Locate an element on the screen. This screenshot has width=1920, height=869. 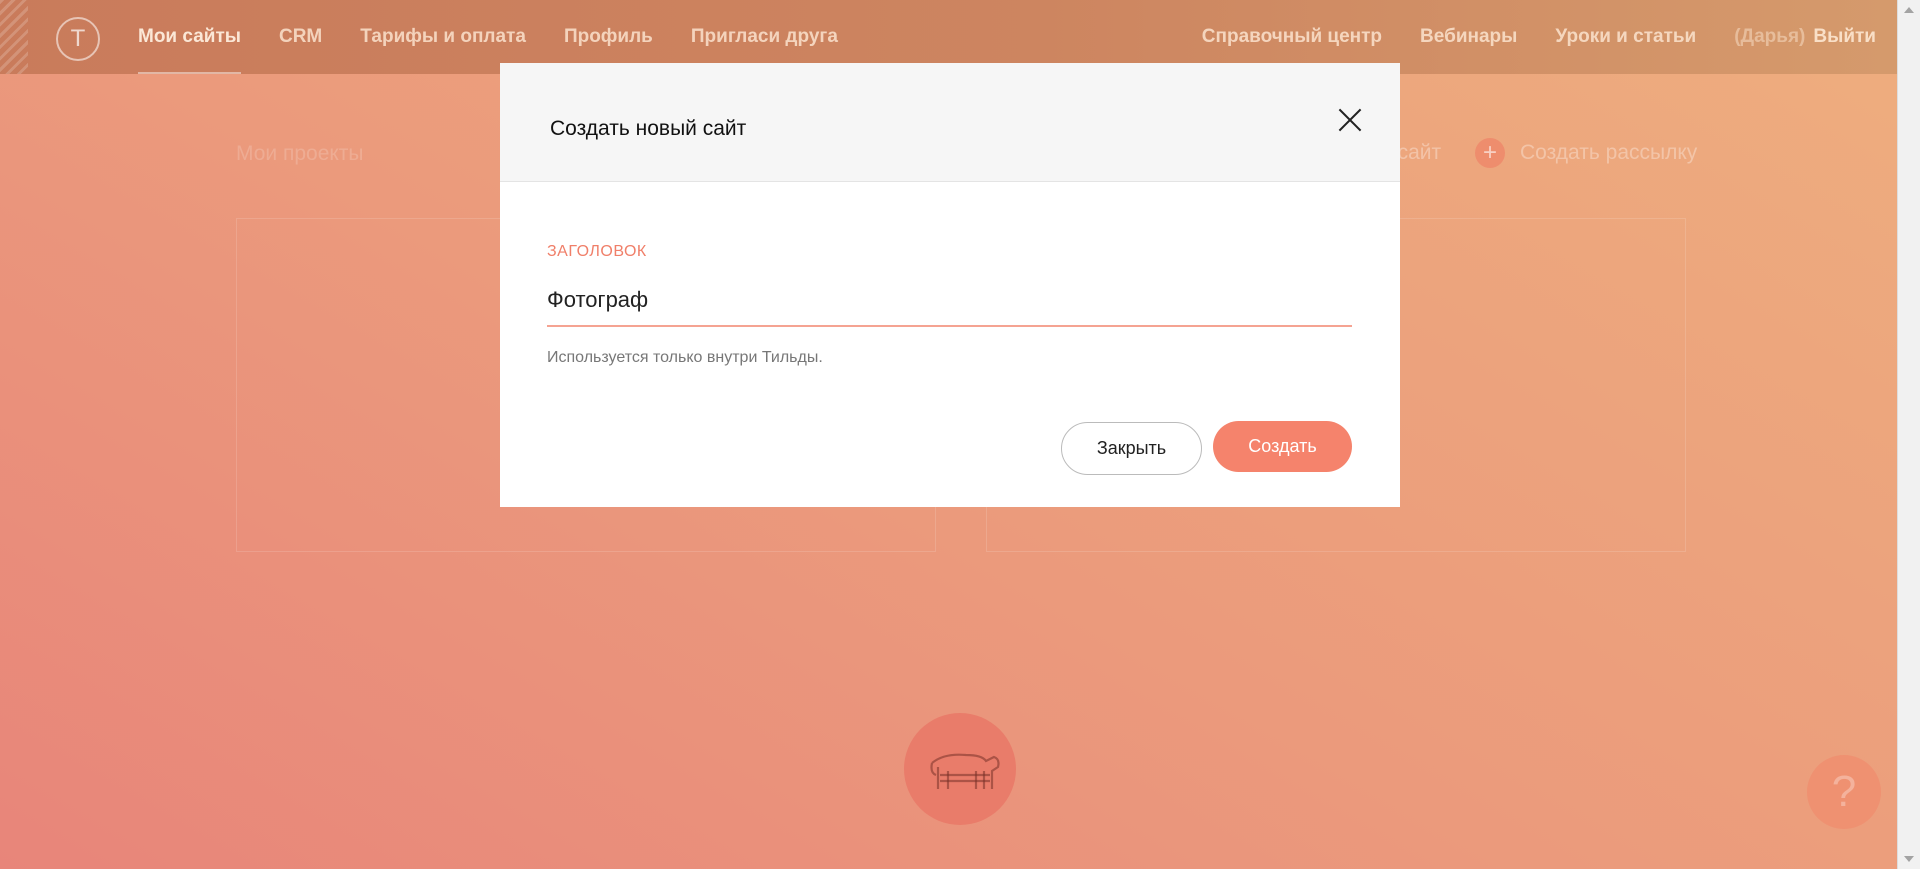
scroll-up-icon is located at coordinates (1909, 10).